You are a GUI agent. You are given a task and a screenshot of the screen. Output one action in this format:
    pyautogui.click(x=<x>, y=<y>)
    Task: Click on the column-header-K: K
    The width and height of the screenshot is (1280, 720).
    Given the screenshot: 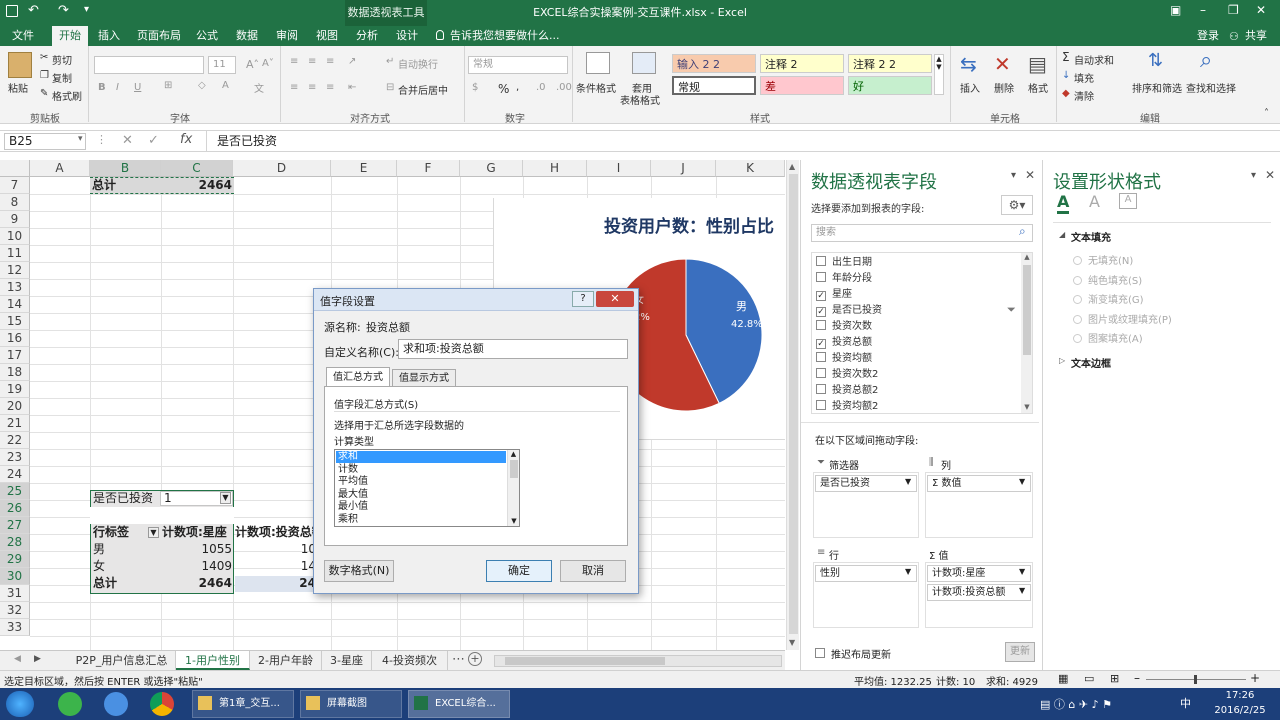 What is the action you would take?
    pyautogui.click(x=750, y=168)
    